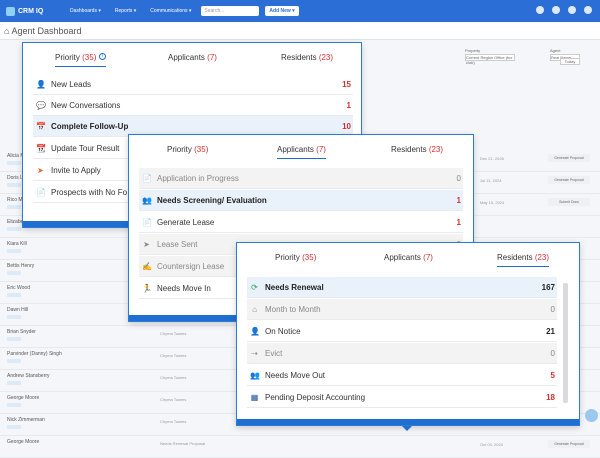 Image resolution: width=600 pixels, height=458 pixels. I want to click on panel-footer-bar, so click(408, 422).